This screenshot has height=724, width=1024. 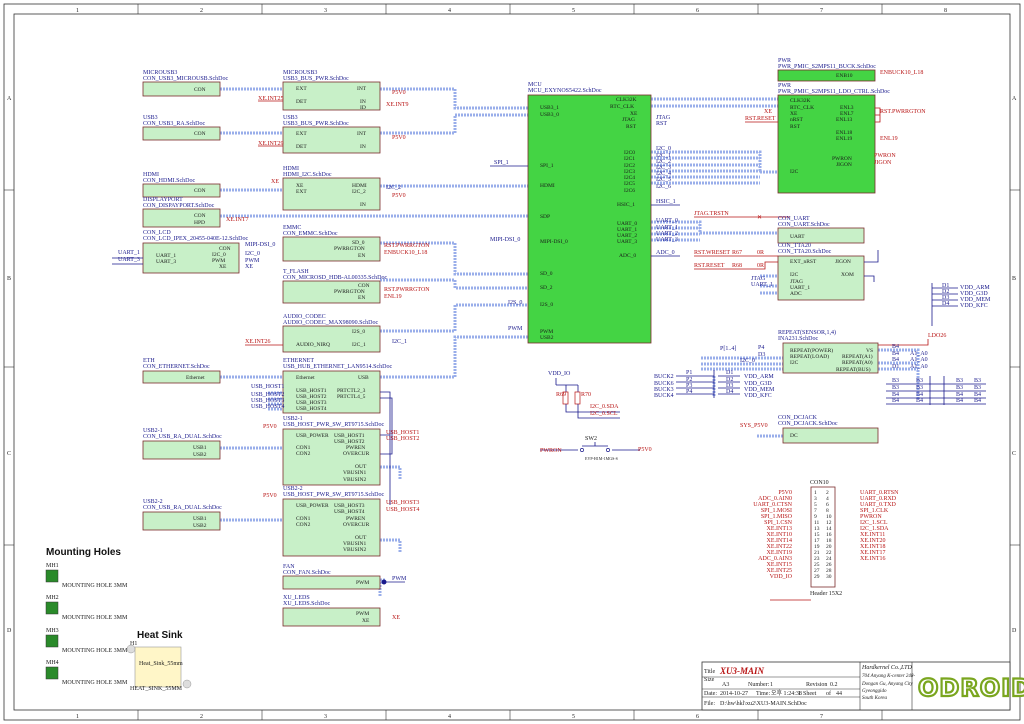 I want to click on net-pwm-fan: PWM, so click(x=399, y=579).